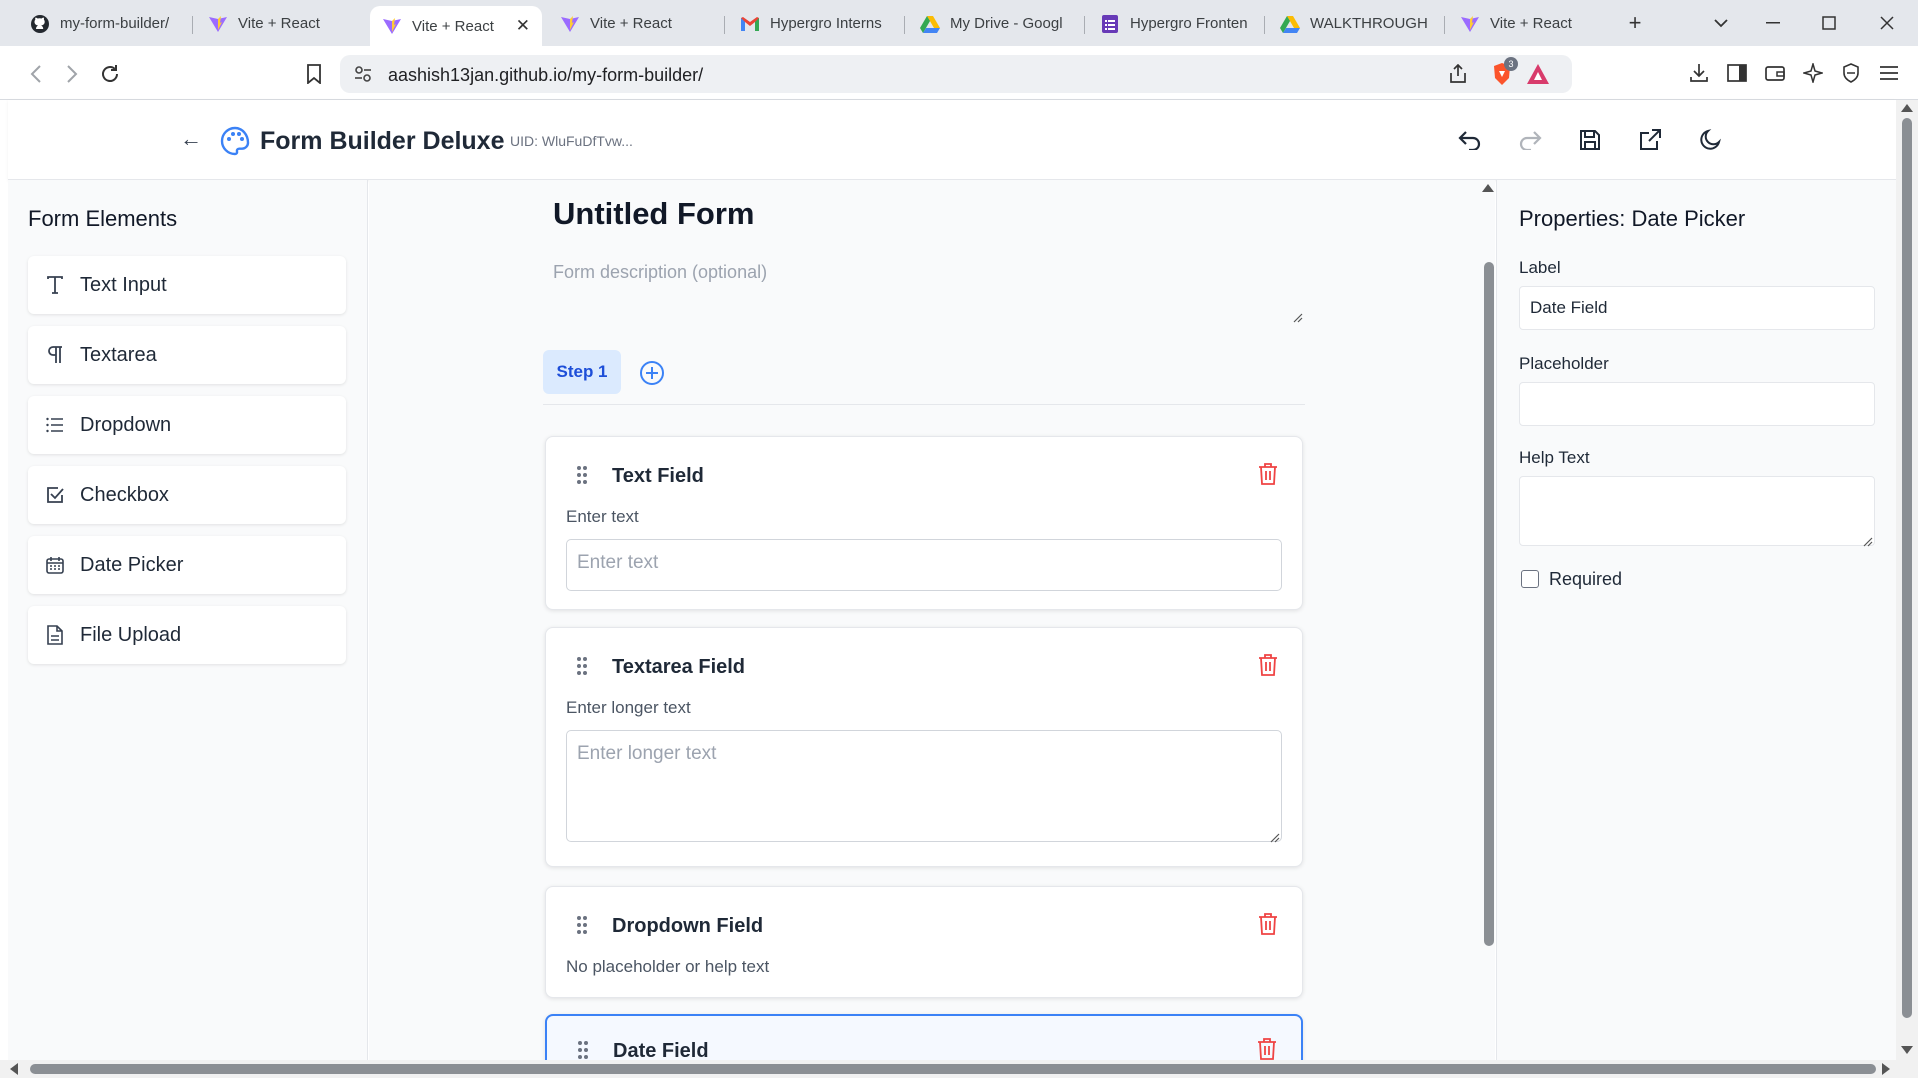  Describe the element at coordinates (1710, 140) in the screenshot. I see `dark-mode-moon-button` at that location.